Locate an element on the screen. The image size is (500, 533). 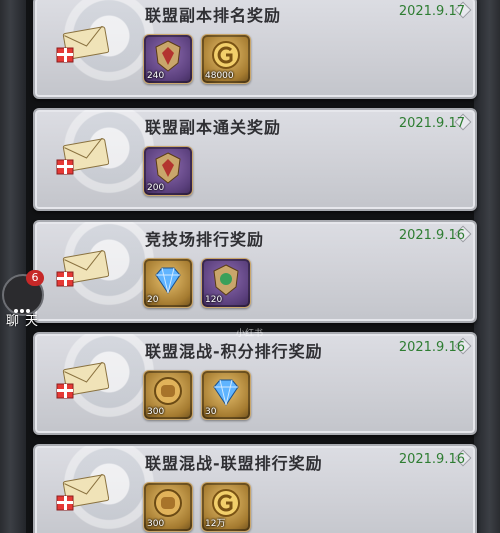
reward-item: 200 is located at coordinates (168, 171).